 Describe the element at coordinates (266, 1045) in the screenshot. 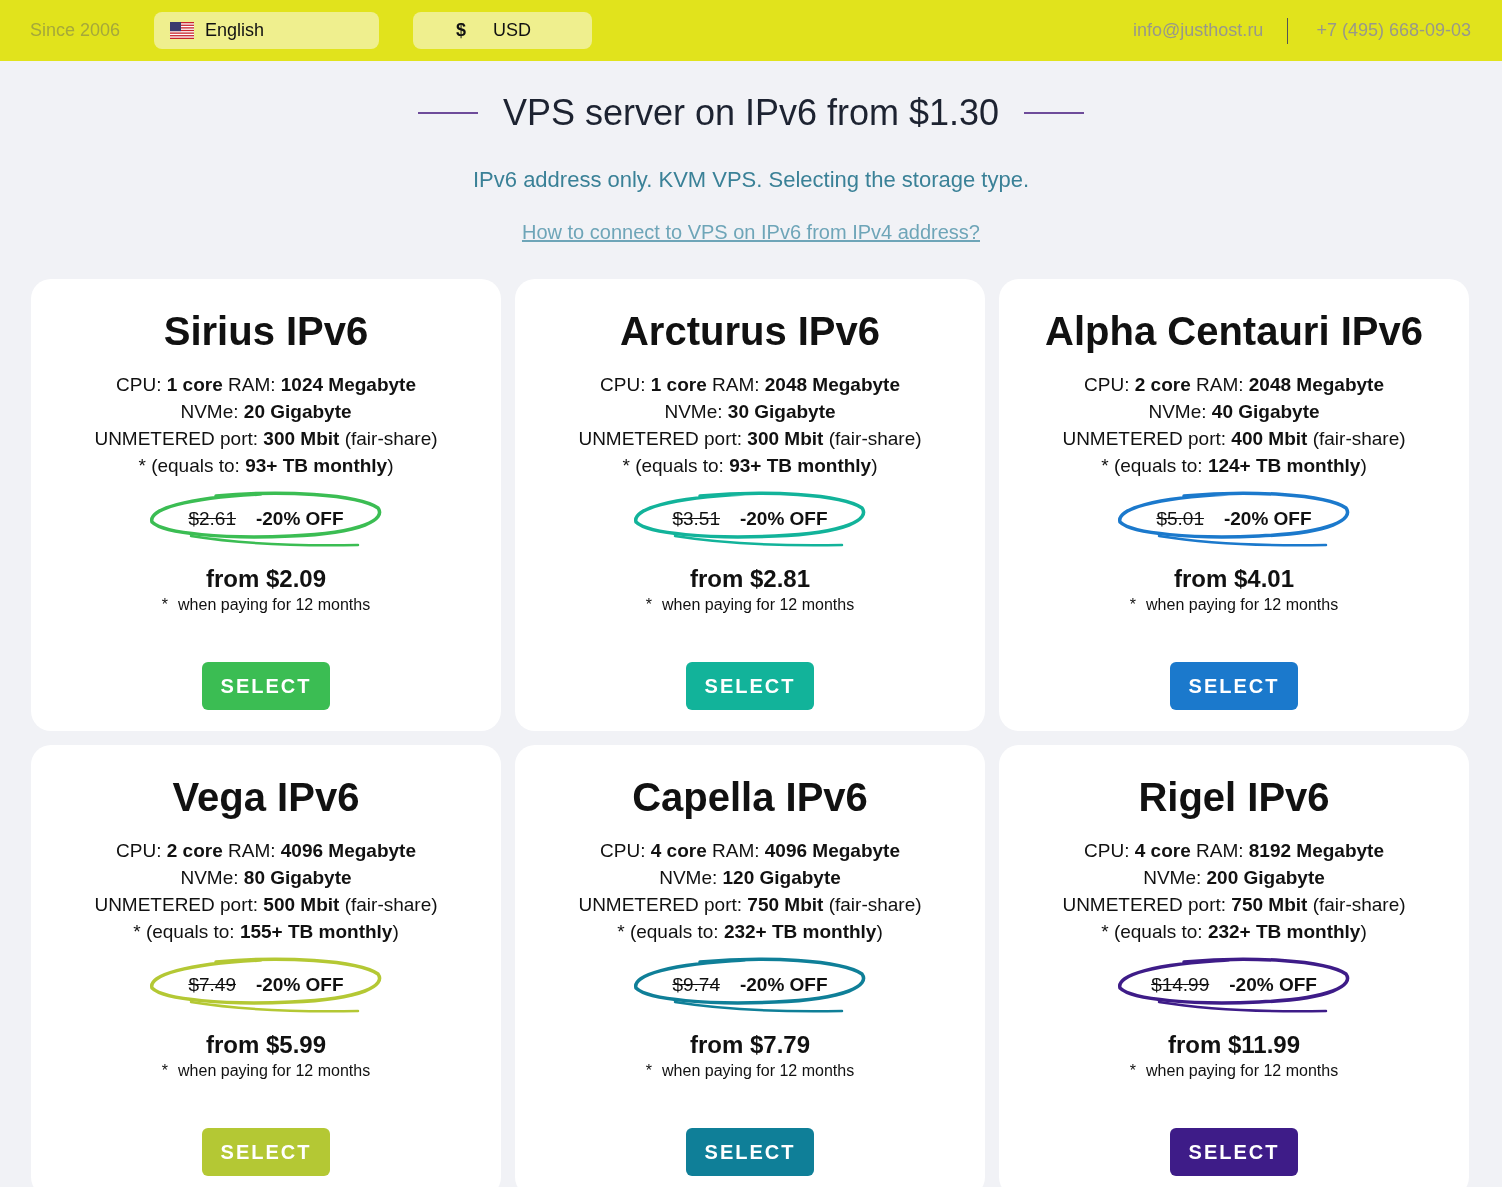

I see `price-text: from $5.99` at that location.